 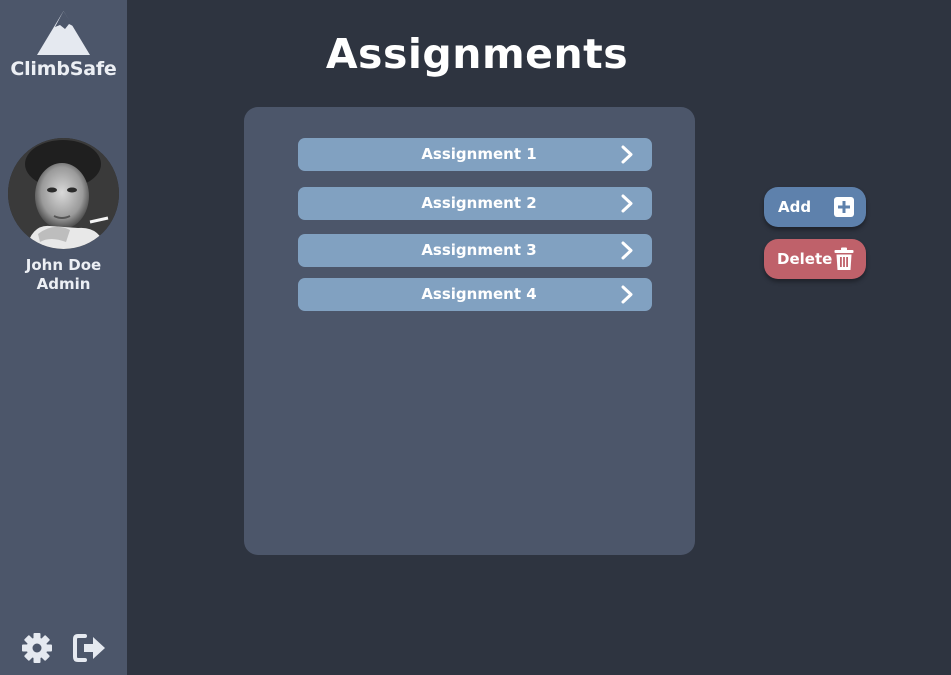 I want to click on assignment-label: Assignment 4, so click(x=479, y=294).